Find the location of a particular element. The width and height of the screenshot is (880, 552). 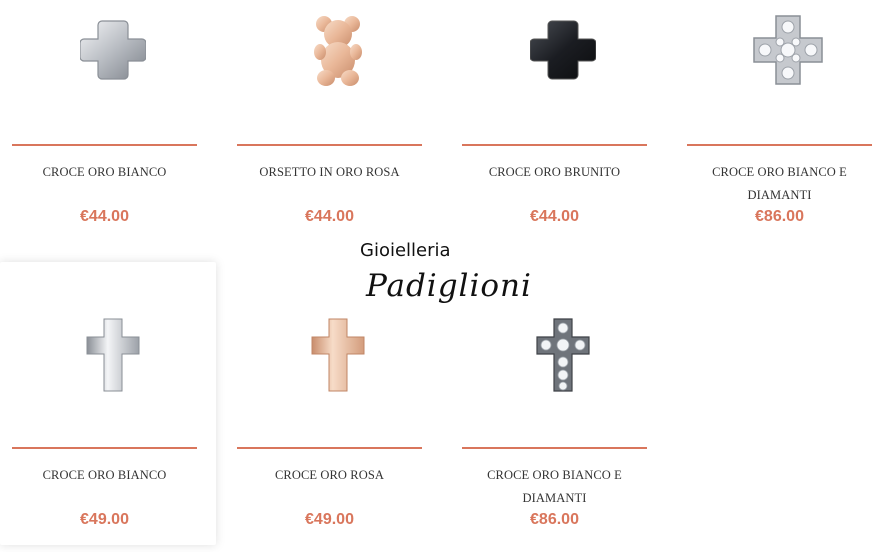

white-gold-latin-cross-icon is located at coordinates (112, 355).